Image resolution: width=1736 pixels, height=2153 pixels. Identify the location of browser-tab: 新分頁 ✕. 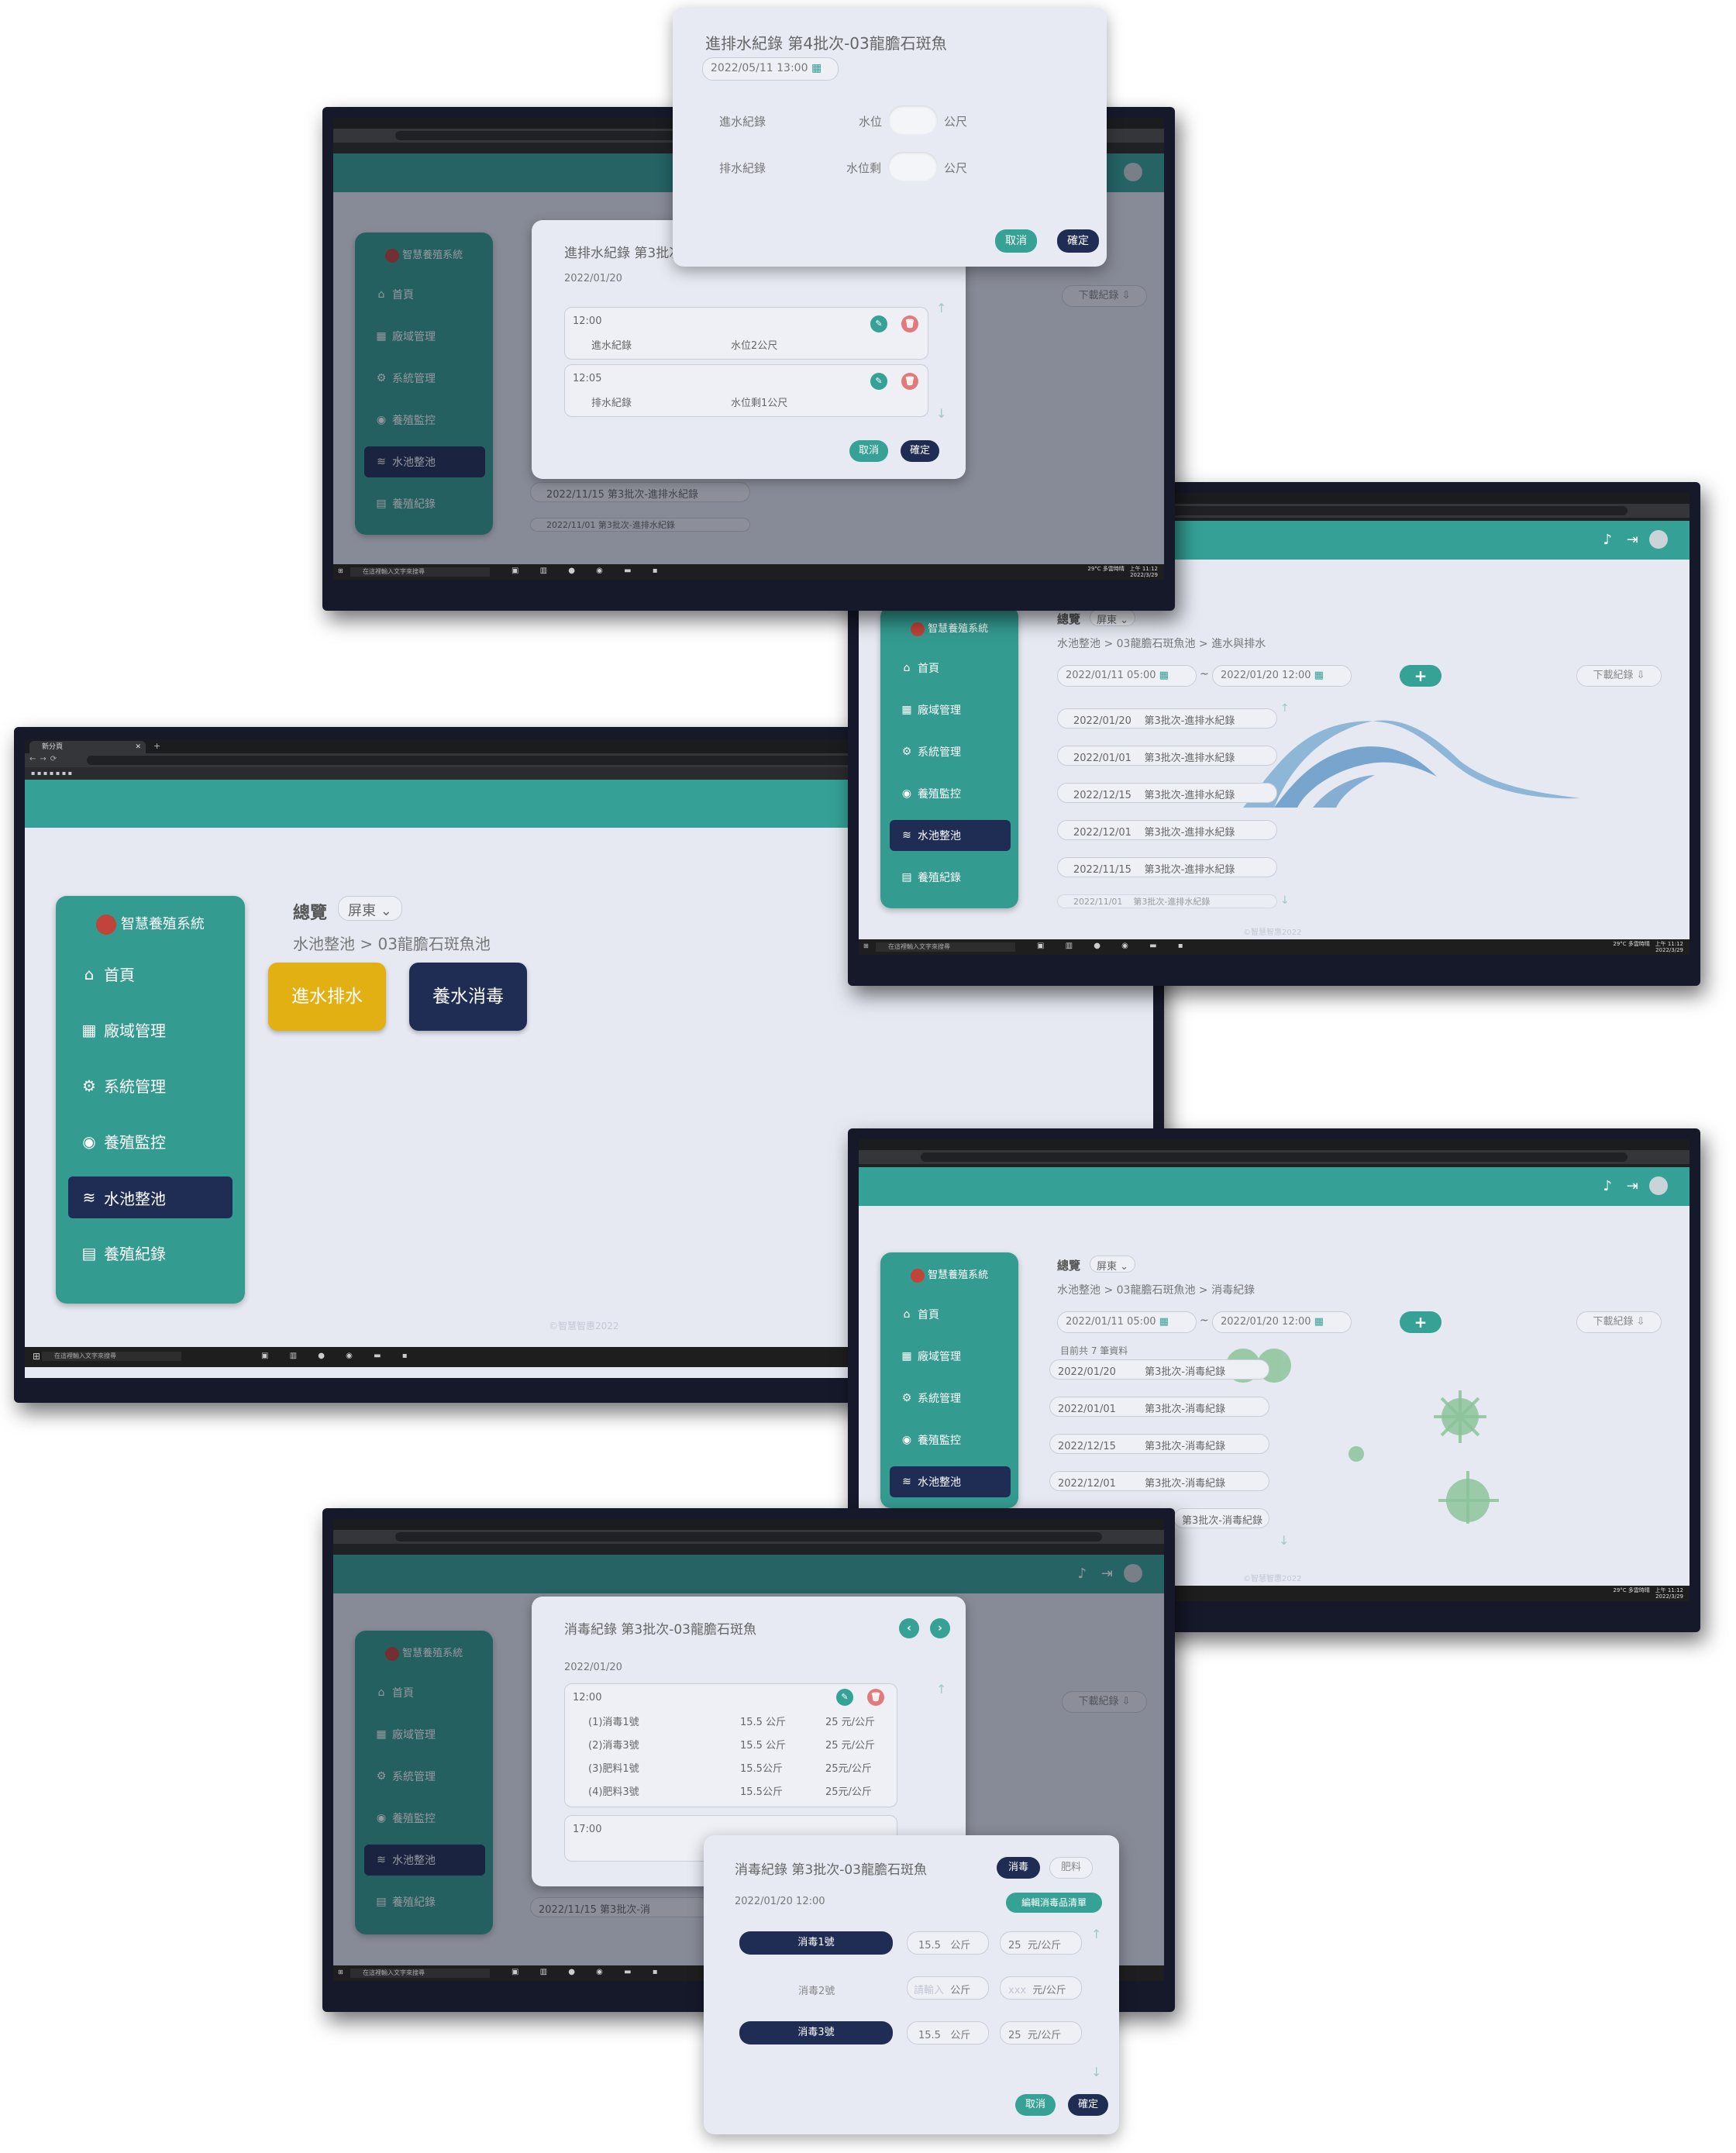
(87, 747).